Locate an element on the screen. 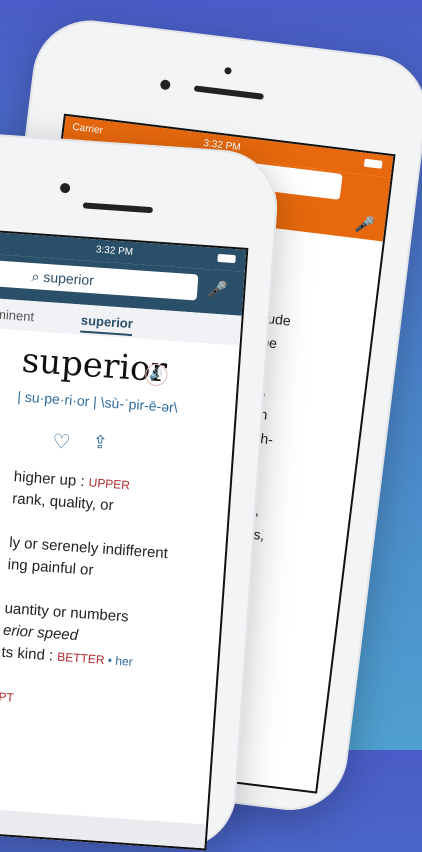 The image size is (422, 852). xref-link: PT is located at coordinates (7, 697).